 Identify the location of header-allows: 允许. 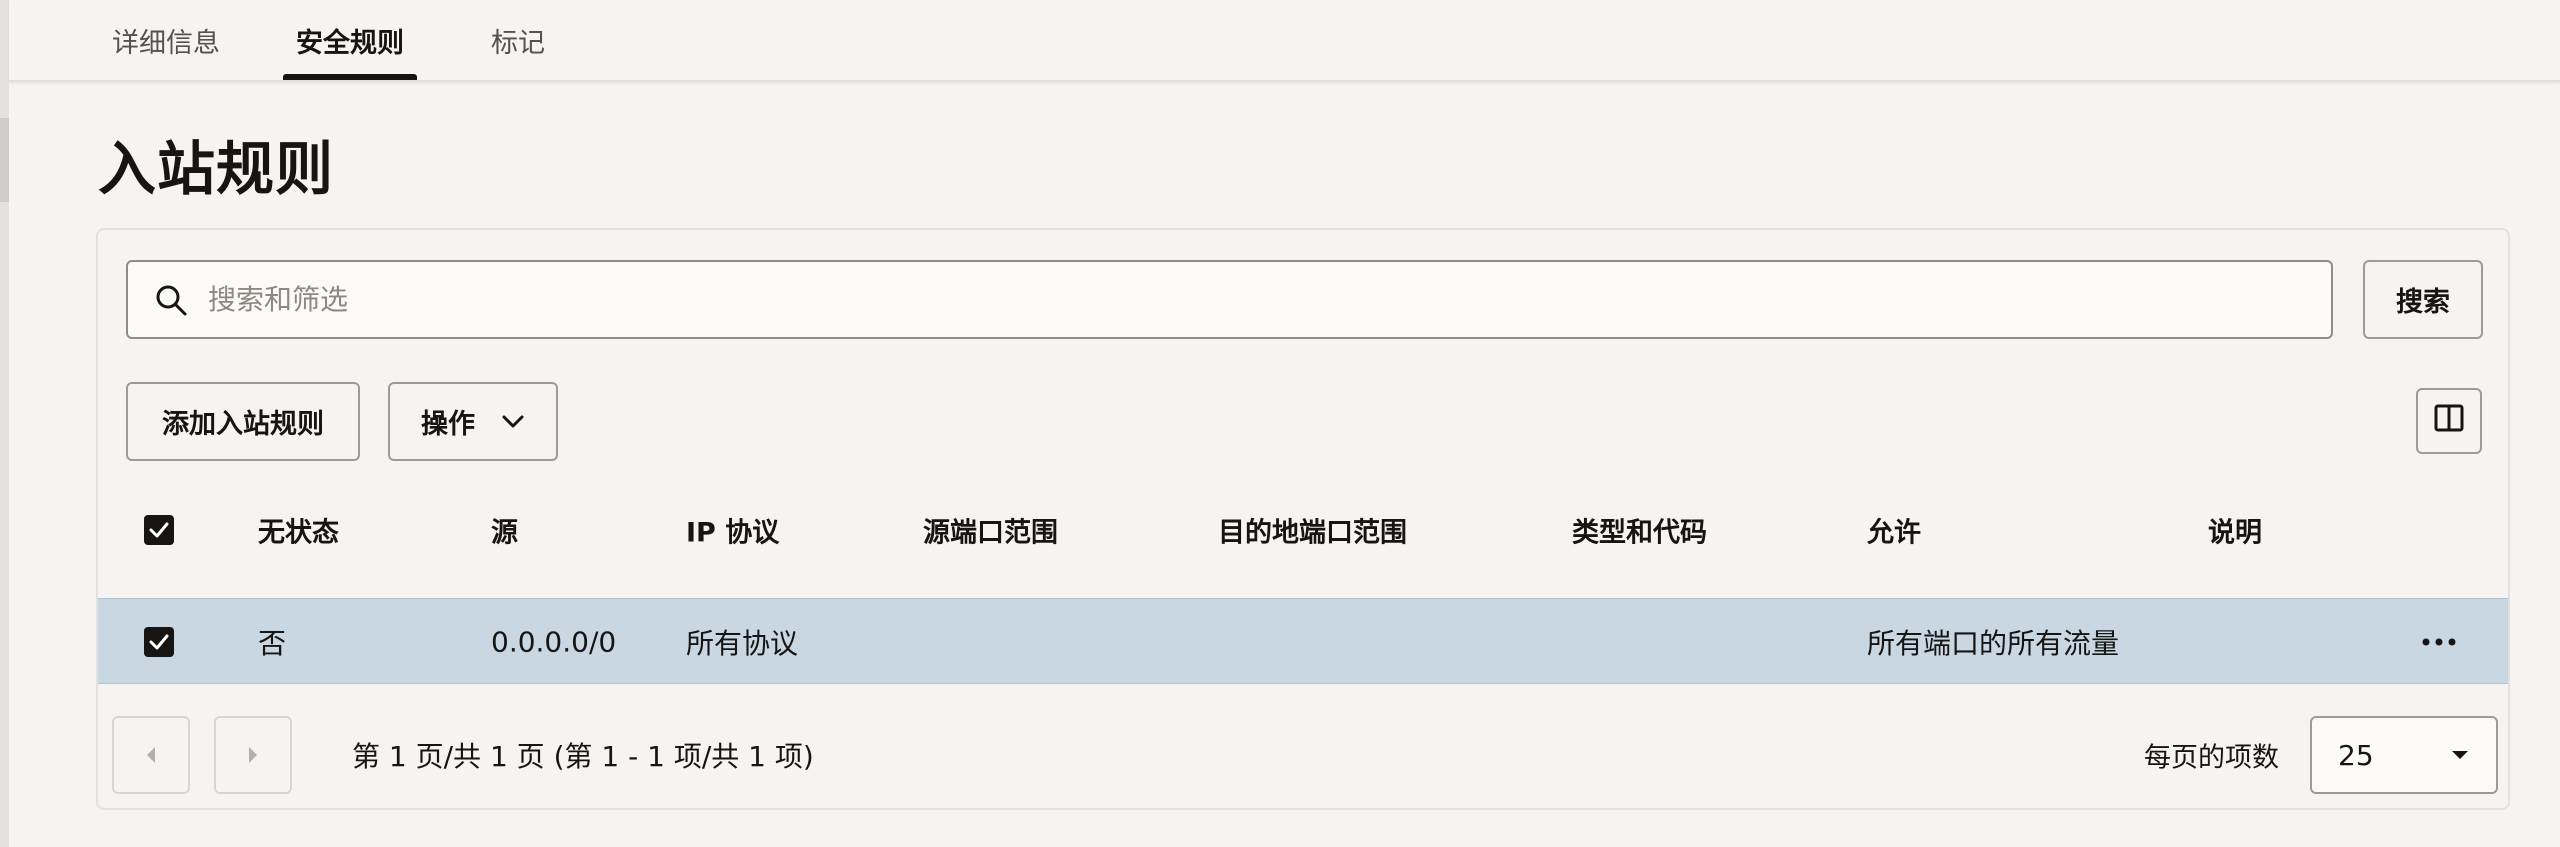
(1894, 530).